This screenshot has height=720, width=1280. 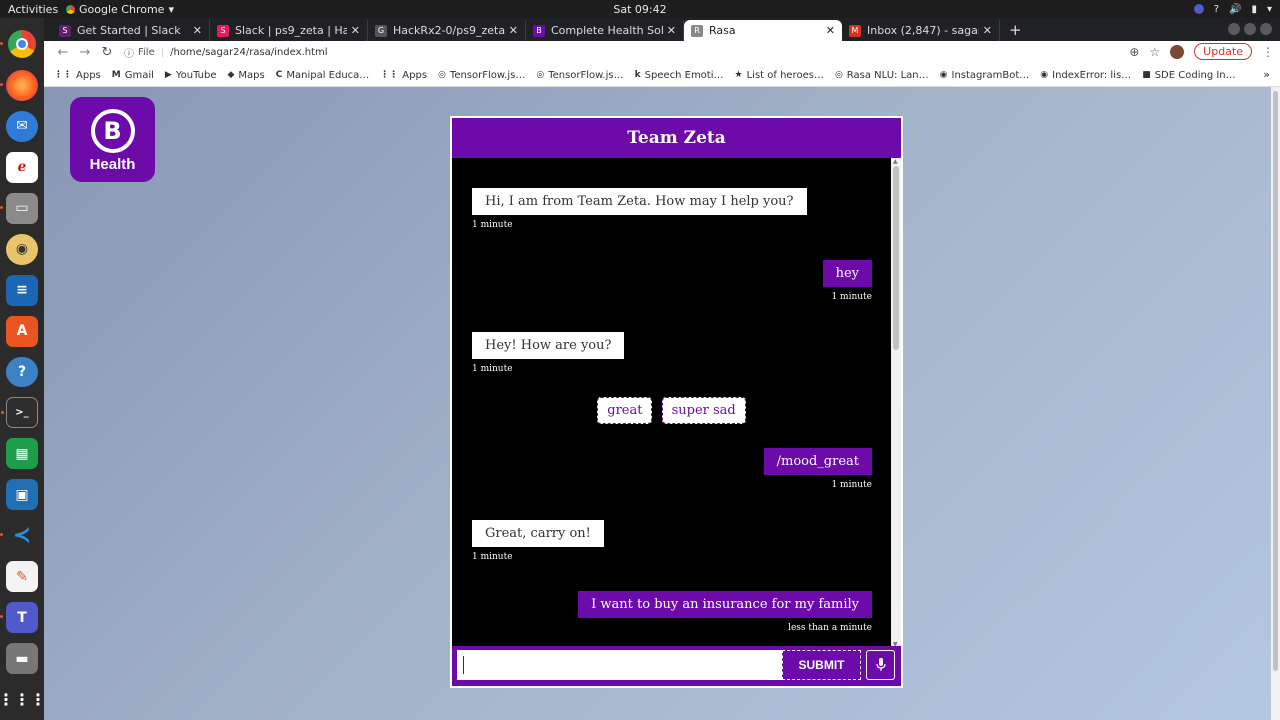 I want to click on address-bar: ⓘ File | /home/sagar24/rasa/index.html, so click(x=225, y=52).